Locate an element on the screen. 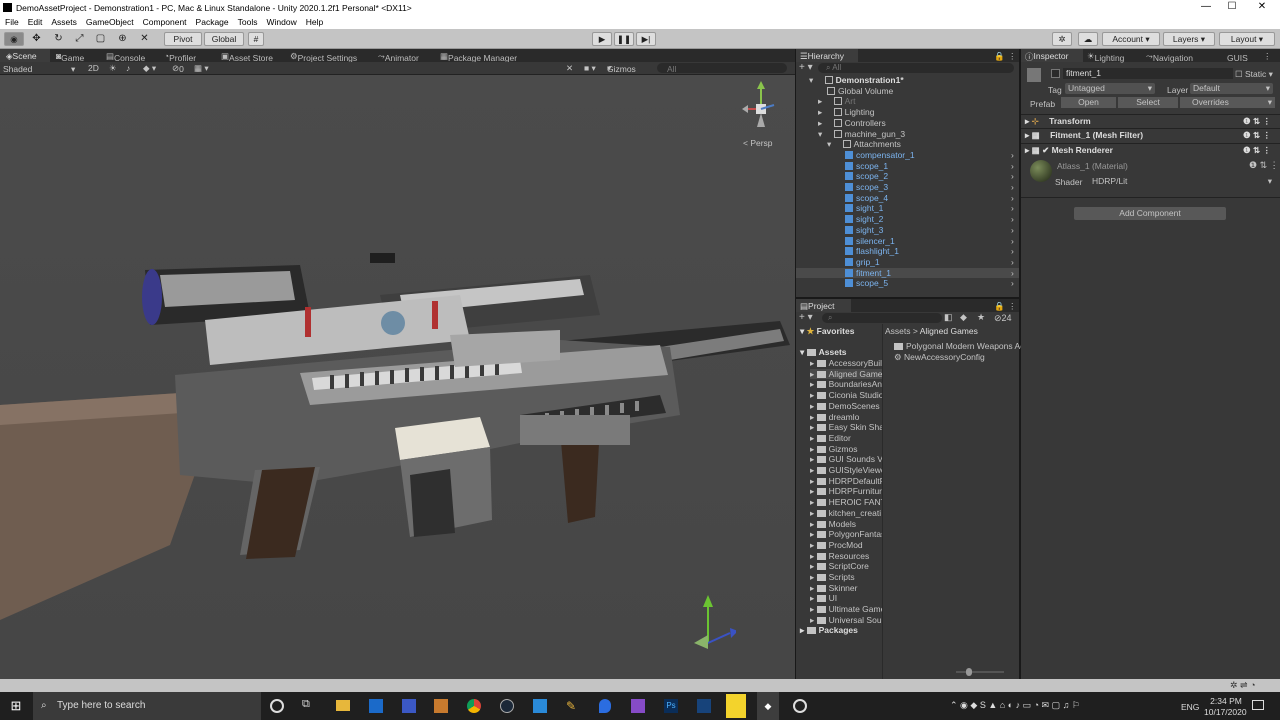  effects-toggle-icon: ◆ ▾ is located at coordinates (149, 68).